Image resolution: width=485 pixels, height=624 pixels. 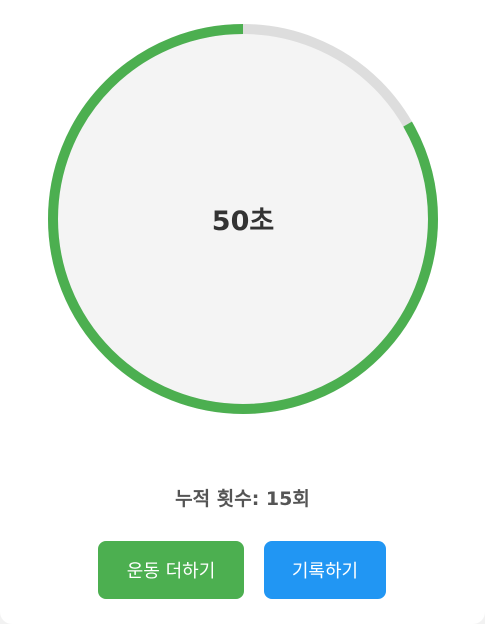 What do you see at coordinates (325, 570) in the screenshot?
I see `record-button: 기록하기` at bounding box center [325, 570].